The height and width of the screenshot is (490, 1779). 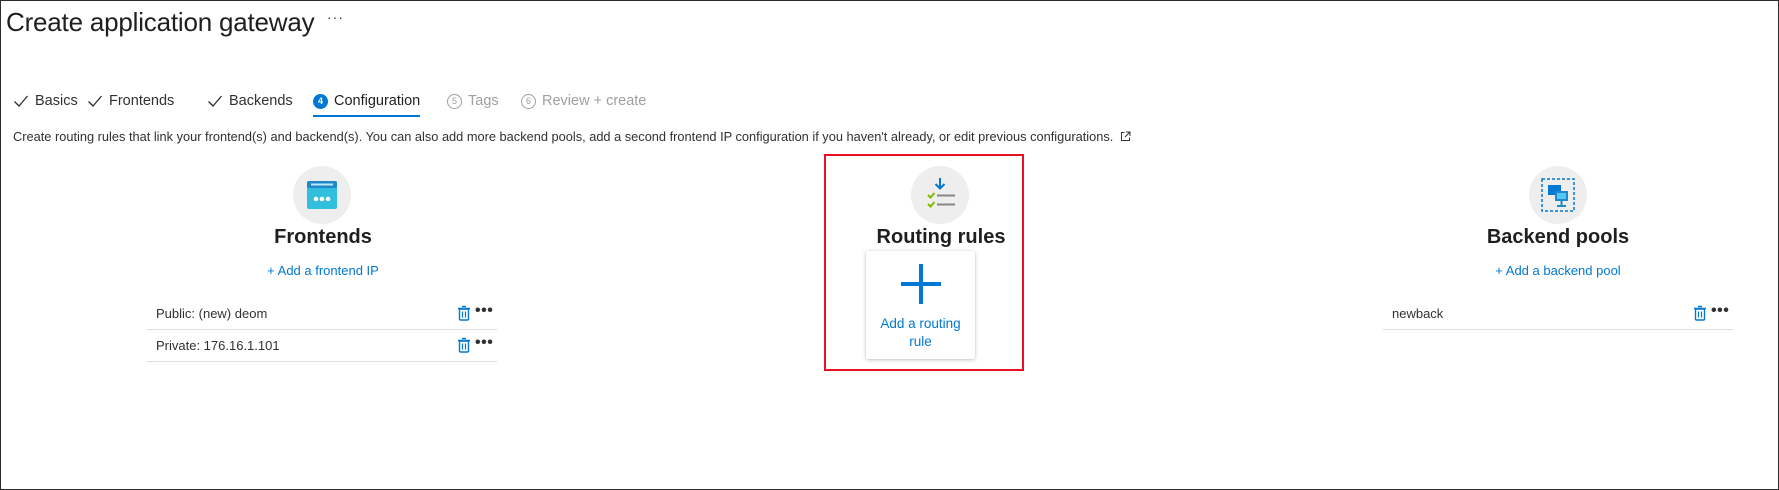 I want to click on add-routing-rule-label: Add a routing rule, so click(x=920, y=332).